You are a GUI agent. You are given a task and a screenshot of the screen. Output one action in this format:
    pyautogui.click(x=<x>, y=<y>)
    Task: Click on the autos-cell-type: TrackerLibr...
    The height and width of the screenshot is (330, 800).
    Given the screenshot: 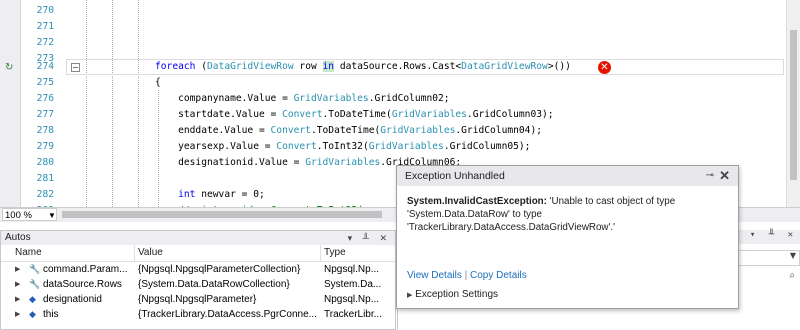 What is the action you would take?
    pyautogui.click(x=353, y=314)
    